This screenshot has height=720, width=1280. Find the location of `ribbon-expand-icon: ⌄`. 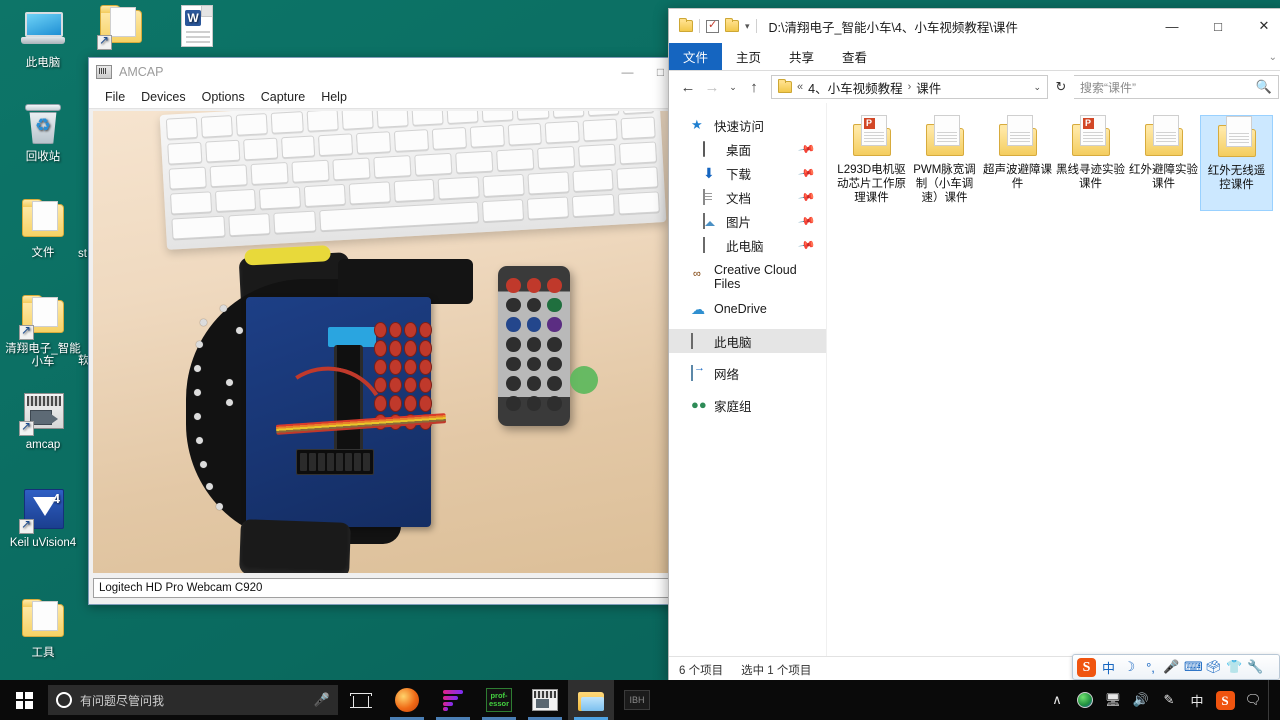

ribbon-expand-icon: ⌄ is located at coordinates (1273, 57).